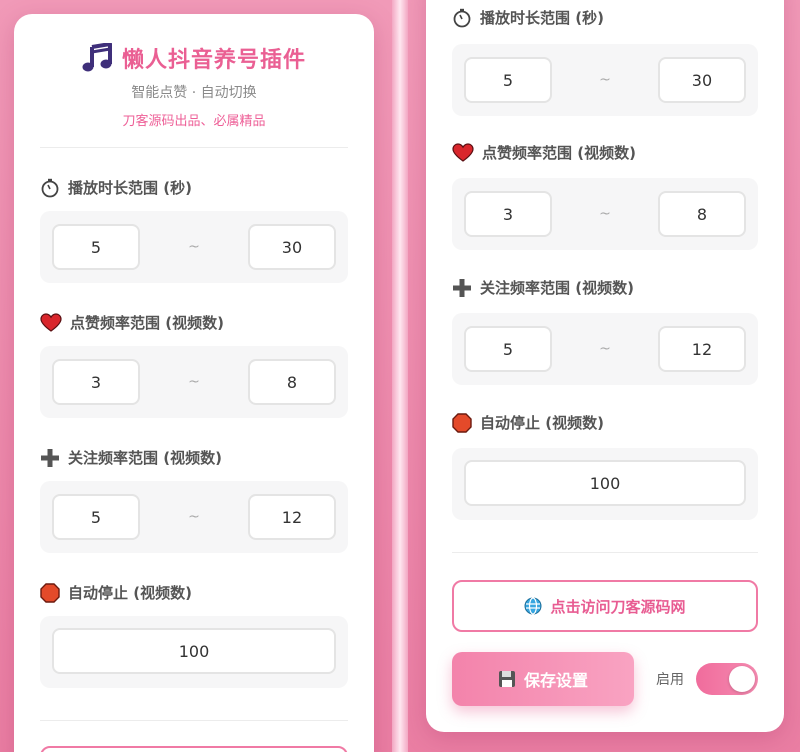 The image size is (800, 752). What do you see at coordinates (670, 680) in the screenshot?
I see `enable-label: 启用` at bounding box center [670, 680].